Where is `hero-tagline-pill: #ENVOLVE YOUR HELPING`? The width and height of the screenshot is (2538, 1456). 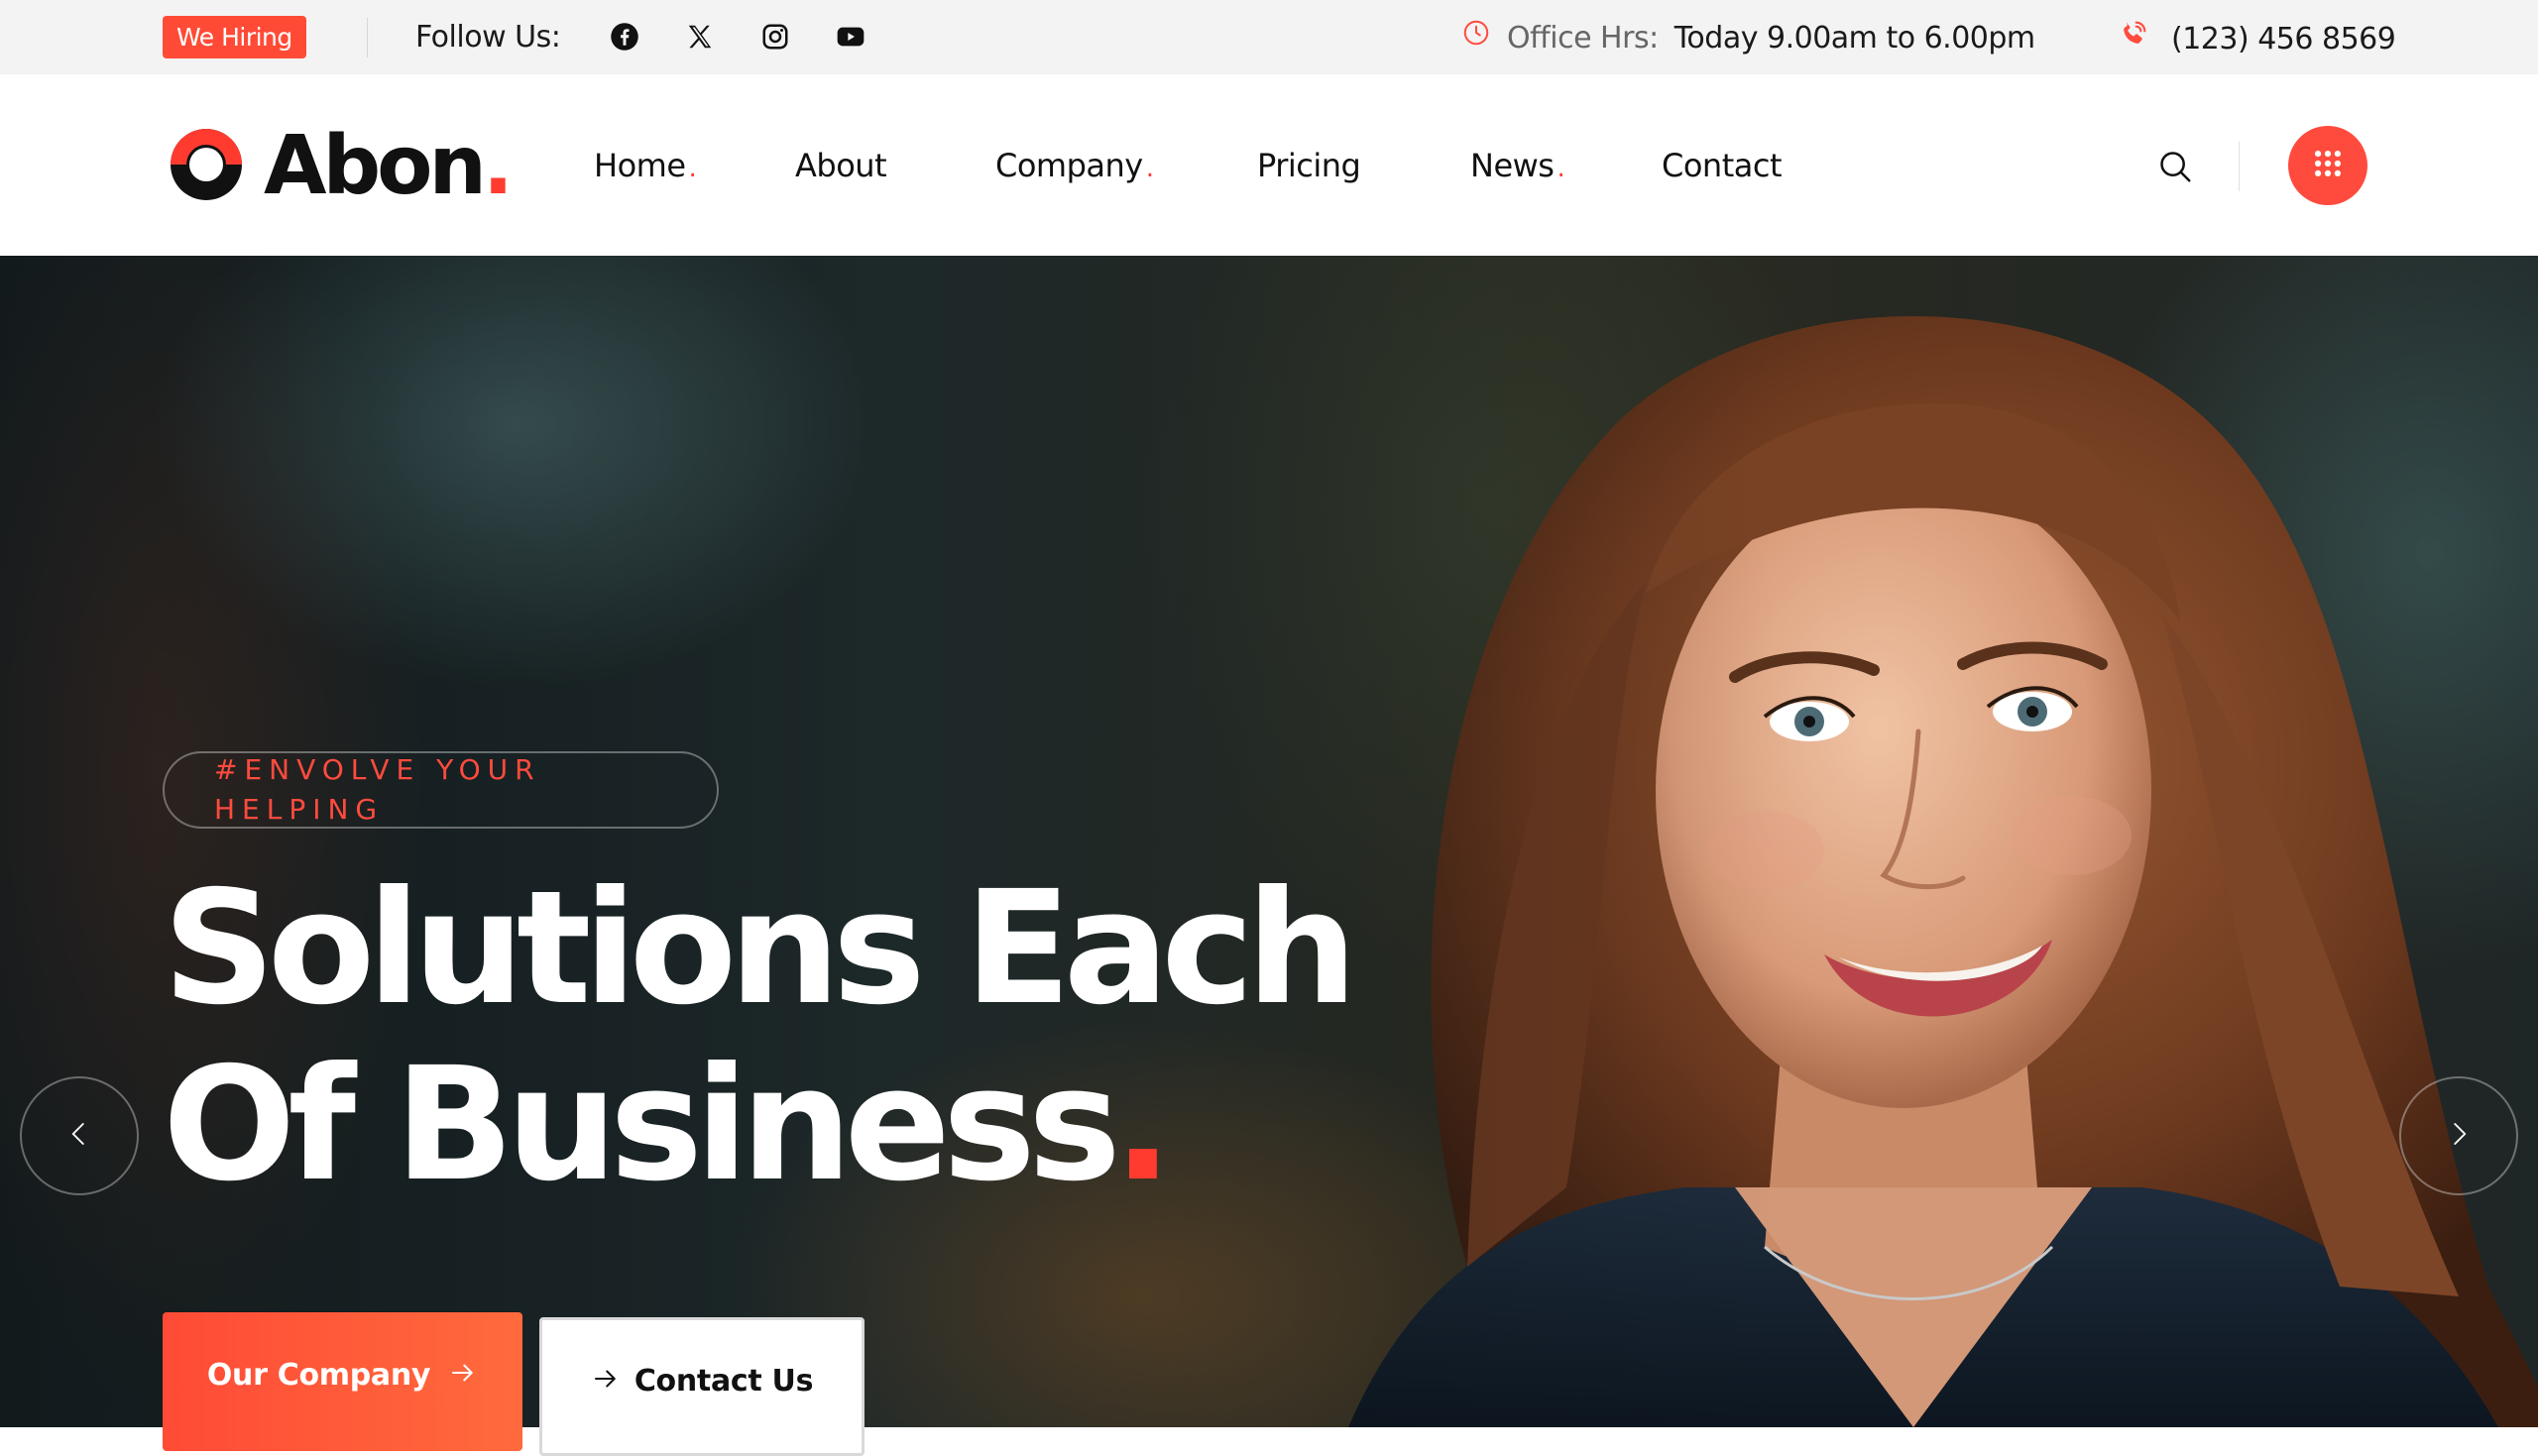
hero-tagline-pill: #ENVOLVE YOUR HELPING is located at coordinates (441, 790).